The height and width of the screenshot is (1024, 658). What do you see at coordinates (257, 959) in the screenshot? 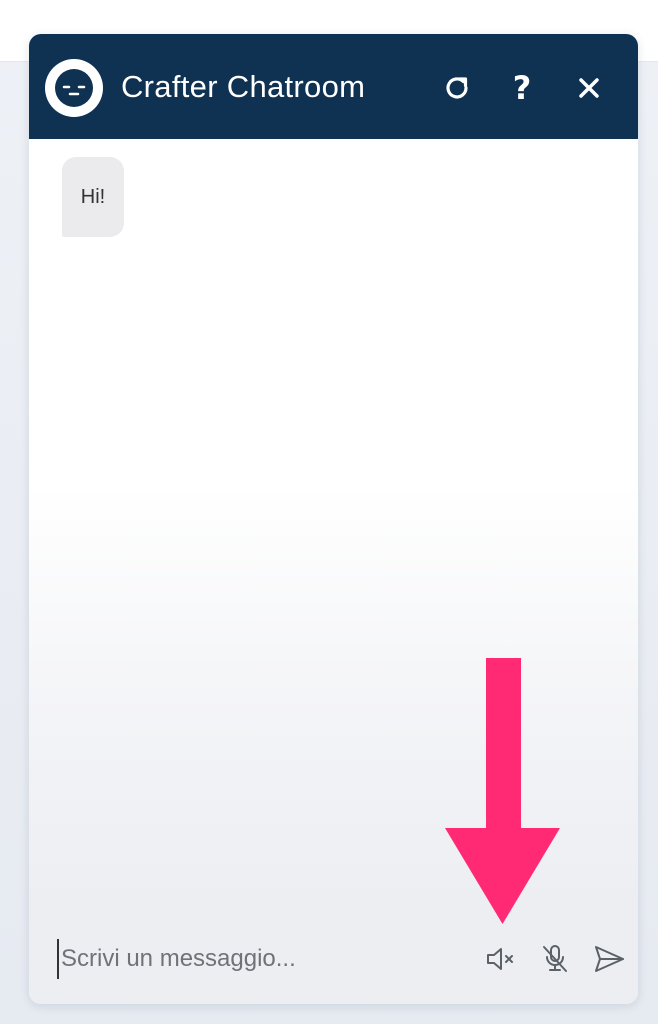
I see `message-input` at bounding box center [257, 959].